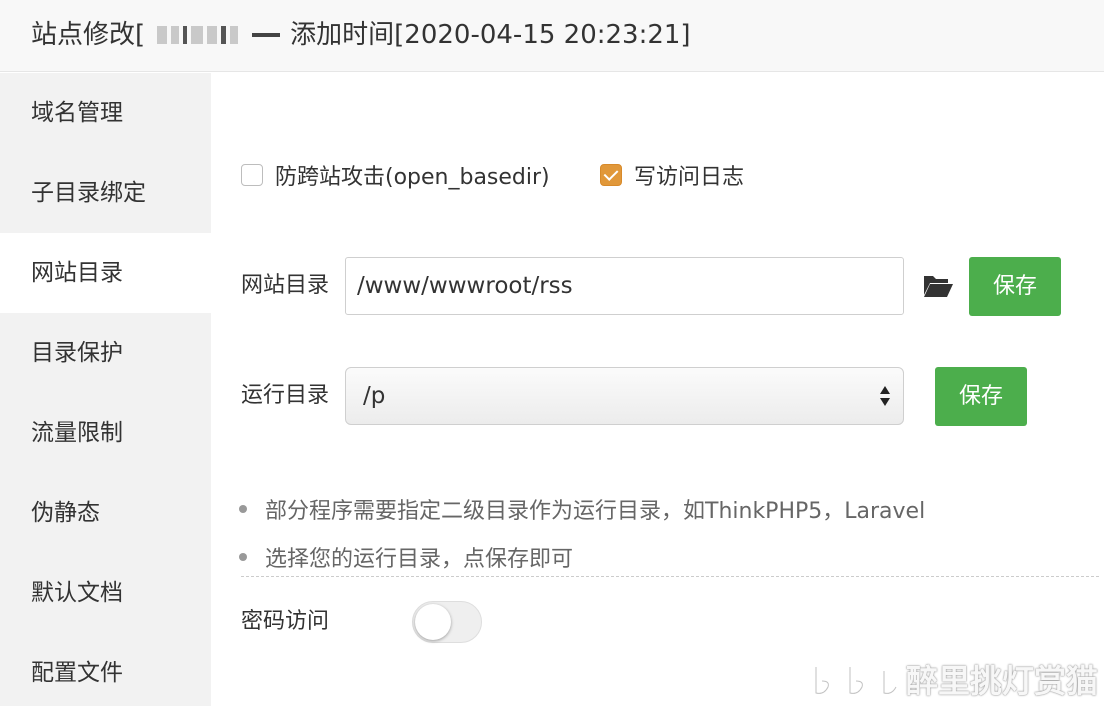  I want to click on folder-open-icon, so click(938, 285).